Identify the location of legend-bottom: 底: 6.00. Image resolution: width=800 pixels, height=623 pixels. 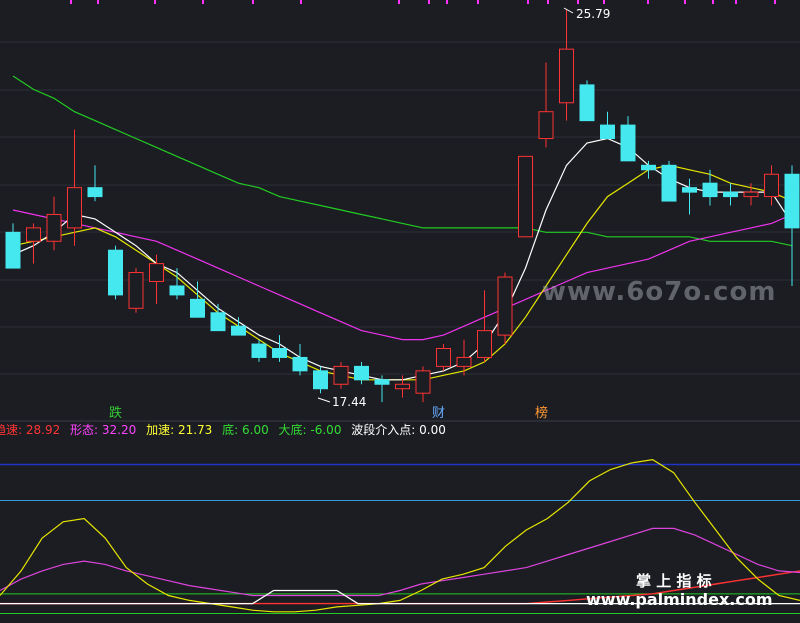
(245, 429).